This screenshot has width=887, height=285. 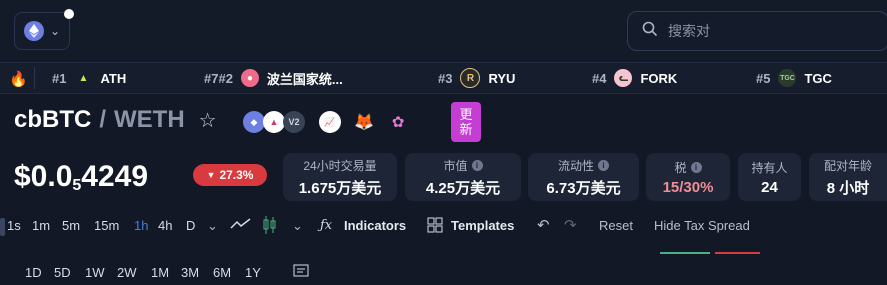 I want to click on templates-grid-icon, so click(x=435, y=226).